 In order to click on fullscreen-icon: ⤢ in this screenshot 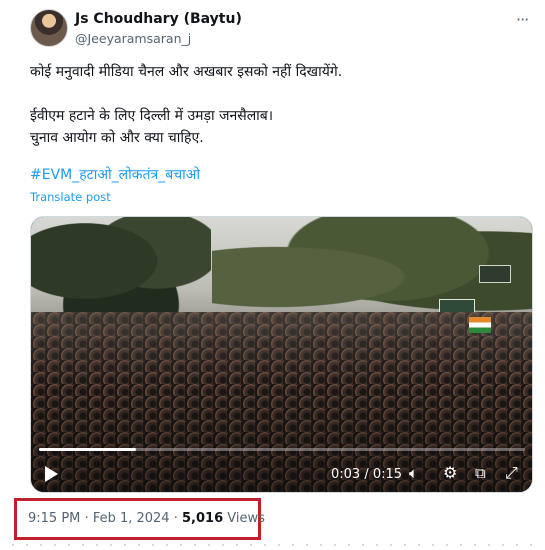, I will do `click(511, 473)`.